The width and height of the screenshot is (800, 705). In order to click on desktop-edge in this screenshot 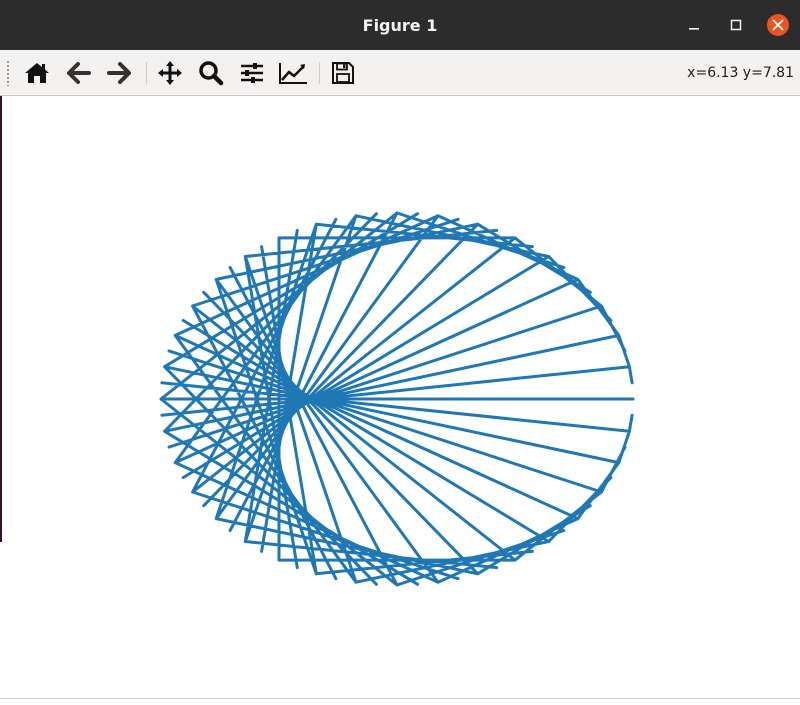, I will do `click(1, 319)`.